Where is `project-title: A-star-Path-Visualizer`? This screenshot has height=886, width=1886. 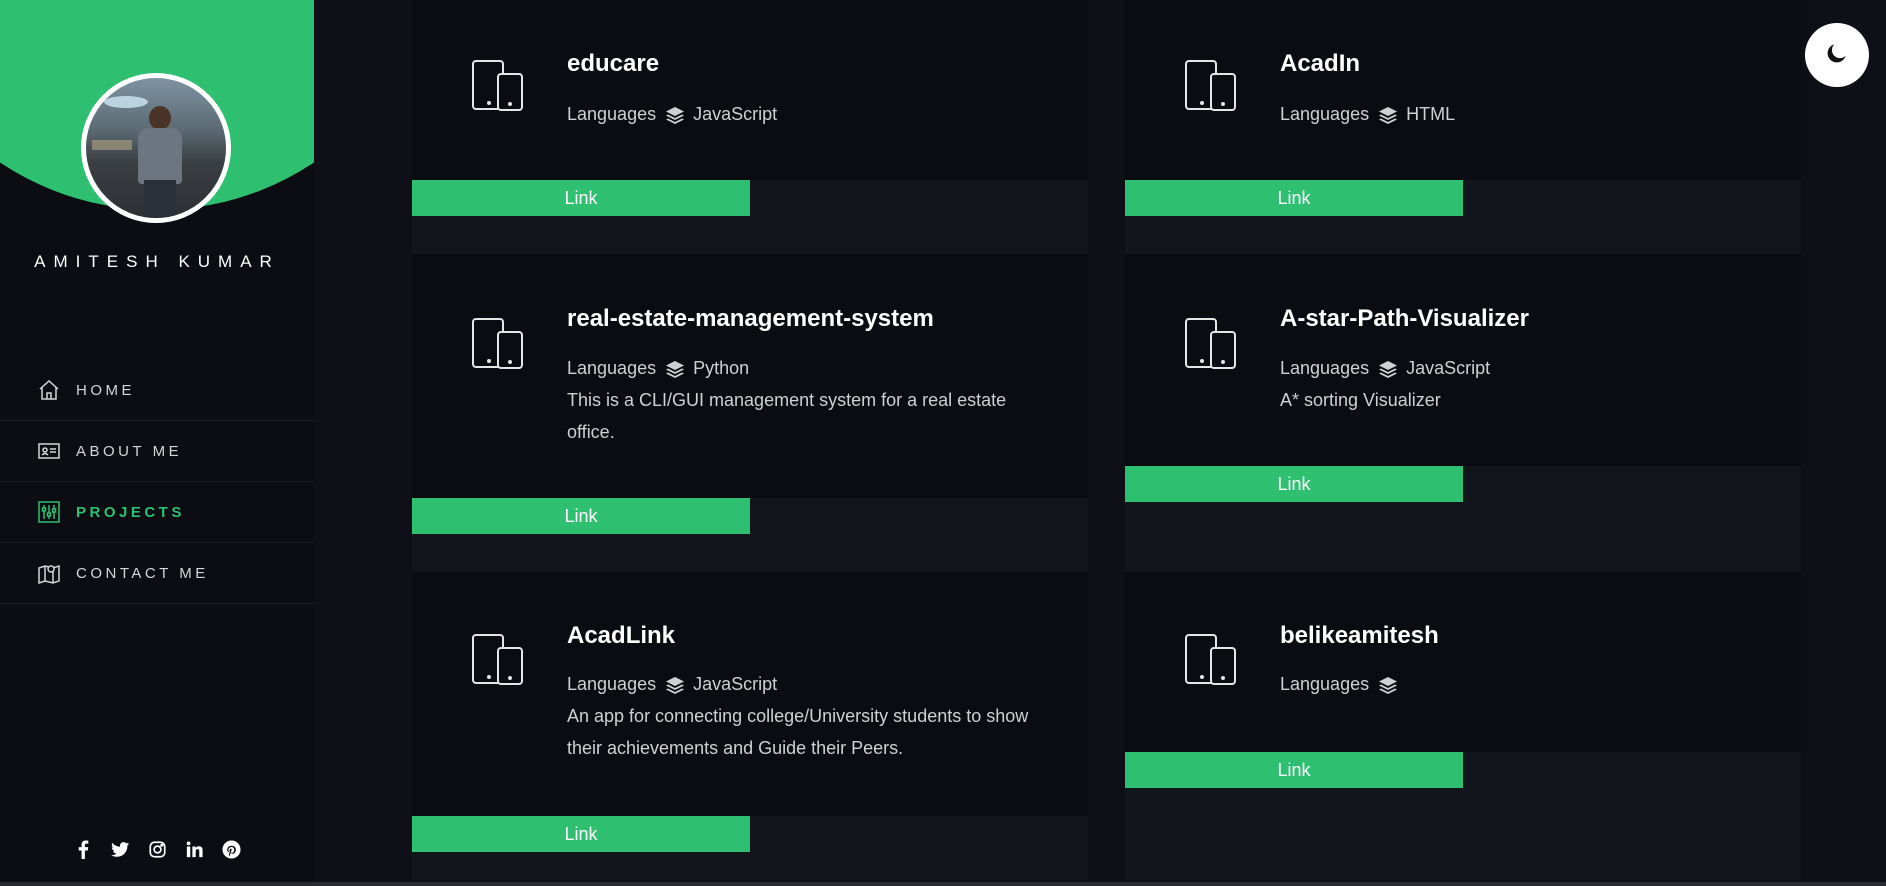
project-title: A-star-Path-Visualizer is located at coordinates (1404, 318).